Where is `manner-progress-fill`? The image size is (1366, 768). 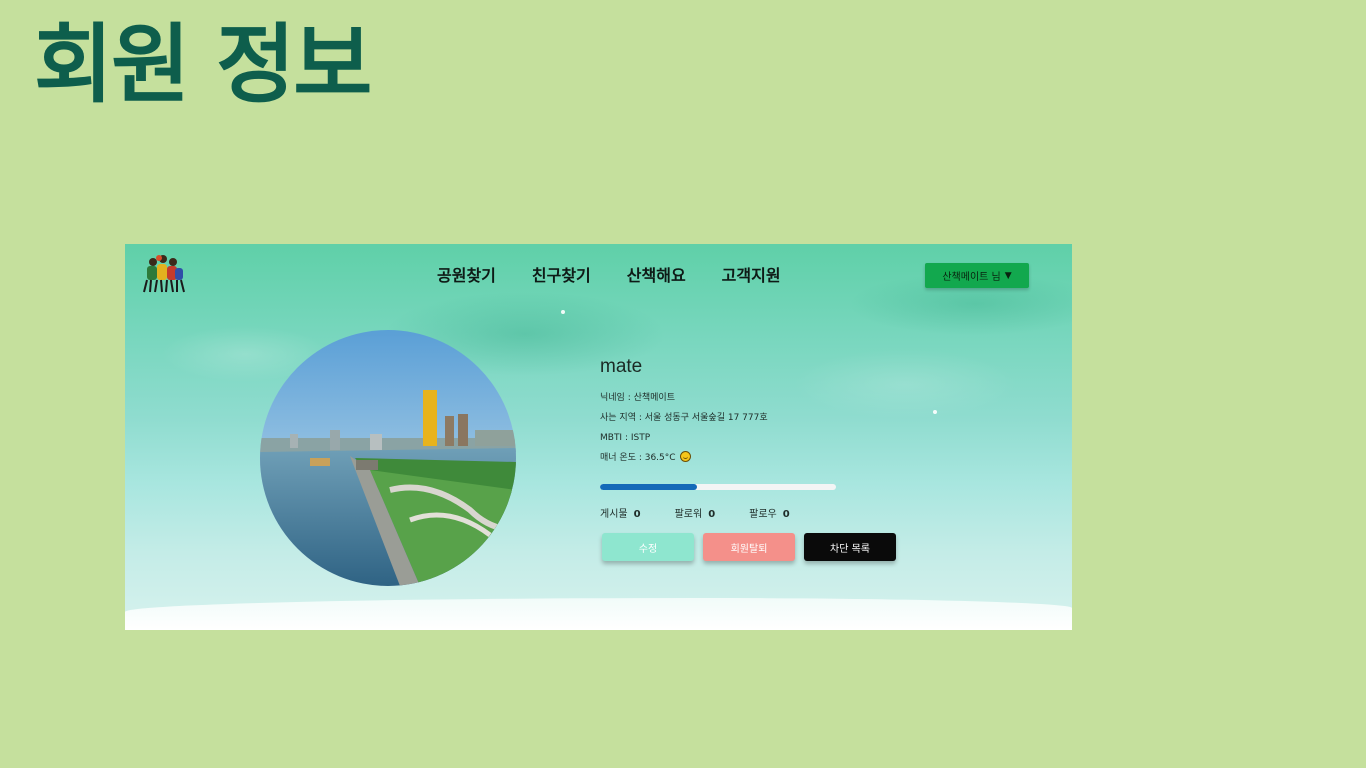
manner-progress-fill is located at coordinates (648, 487).